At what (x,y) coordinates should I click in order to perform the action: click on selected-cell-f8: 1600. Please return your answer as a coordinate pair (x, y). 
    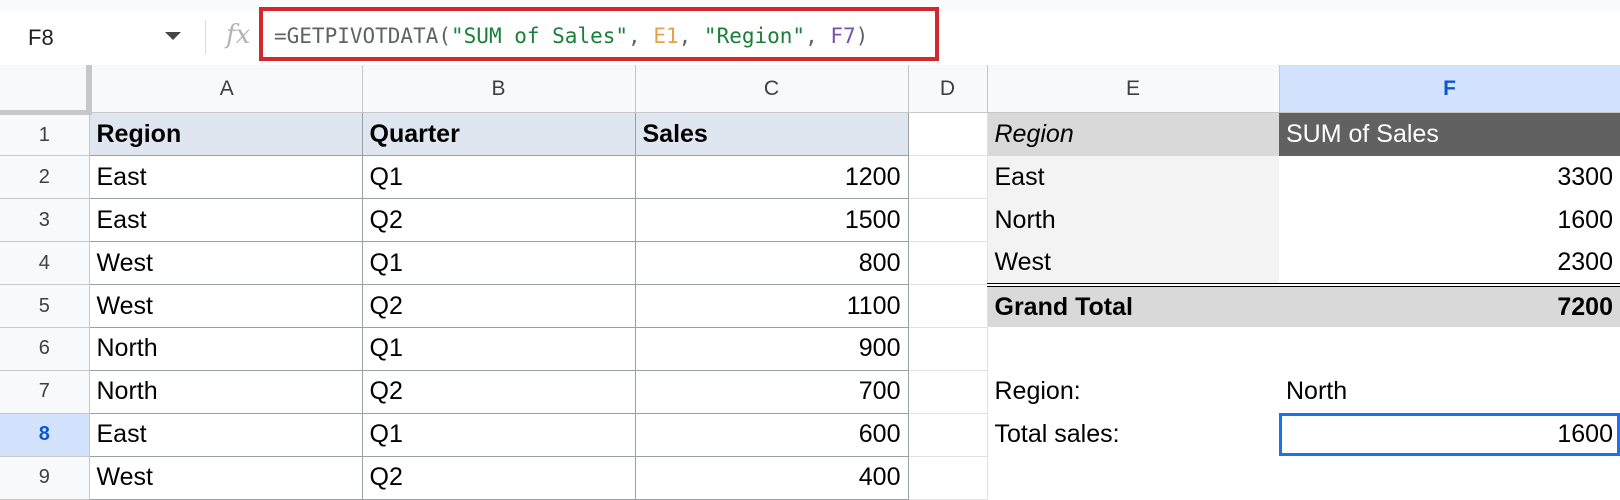
    Looking at the image, I should click on (1449, 435).